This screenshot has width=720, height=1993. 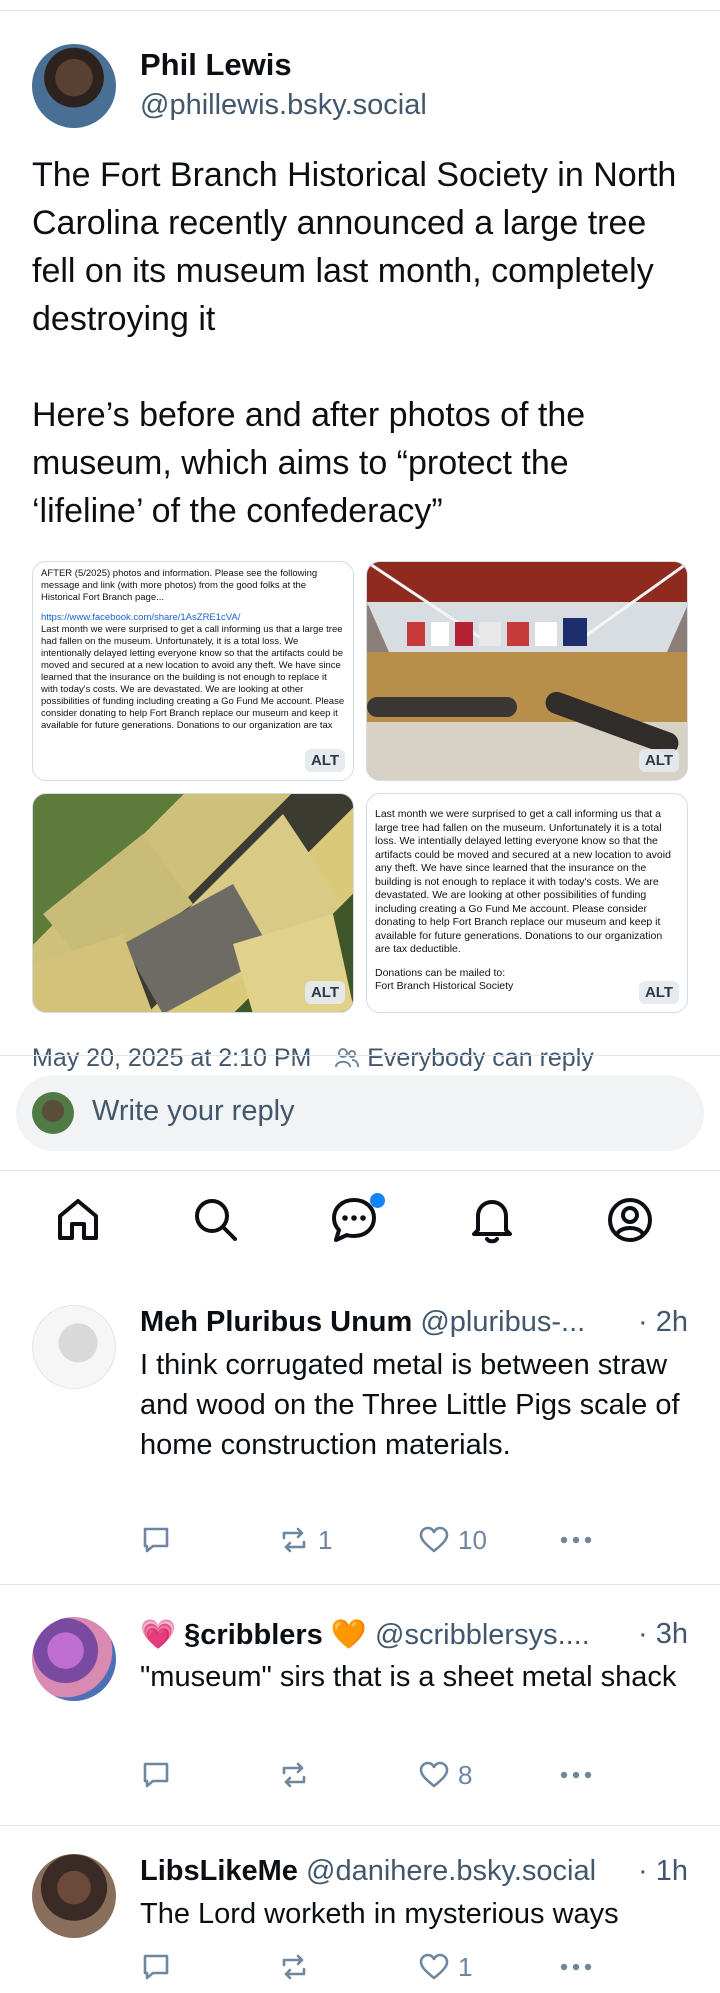 I want to click on like-count: 1, so click(x=465, y=1966).